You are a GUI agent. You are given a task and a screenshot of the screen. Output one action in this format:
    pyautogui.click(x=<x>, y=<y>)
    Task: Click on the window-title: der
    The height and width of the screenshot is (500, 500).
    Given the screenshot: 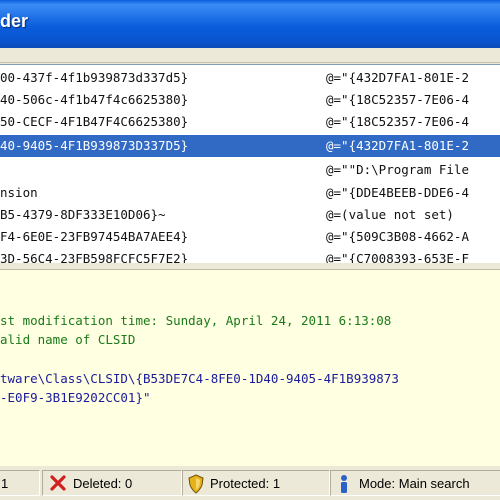 What is the action you would take?
    pyautogui.click(x=14, y=21)
    